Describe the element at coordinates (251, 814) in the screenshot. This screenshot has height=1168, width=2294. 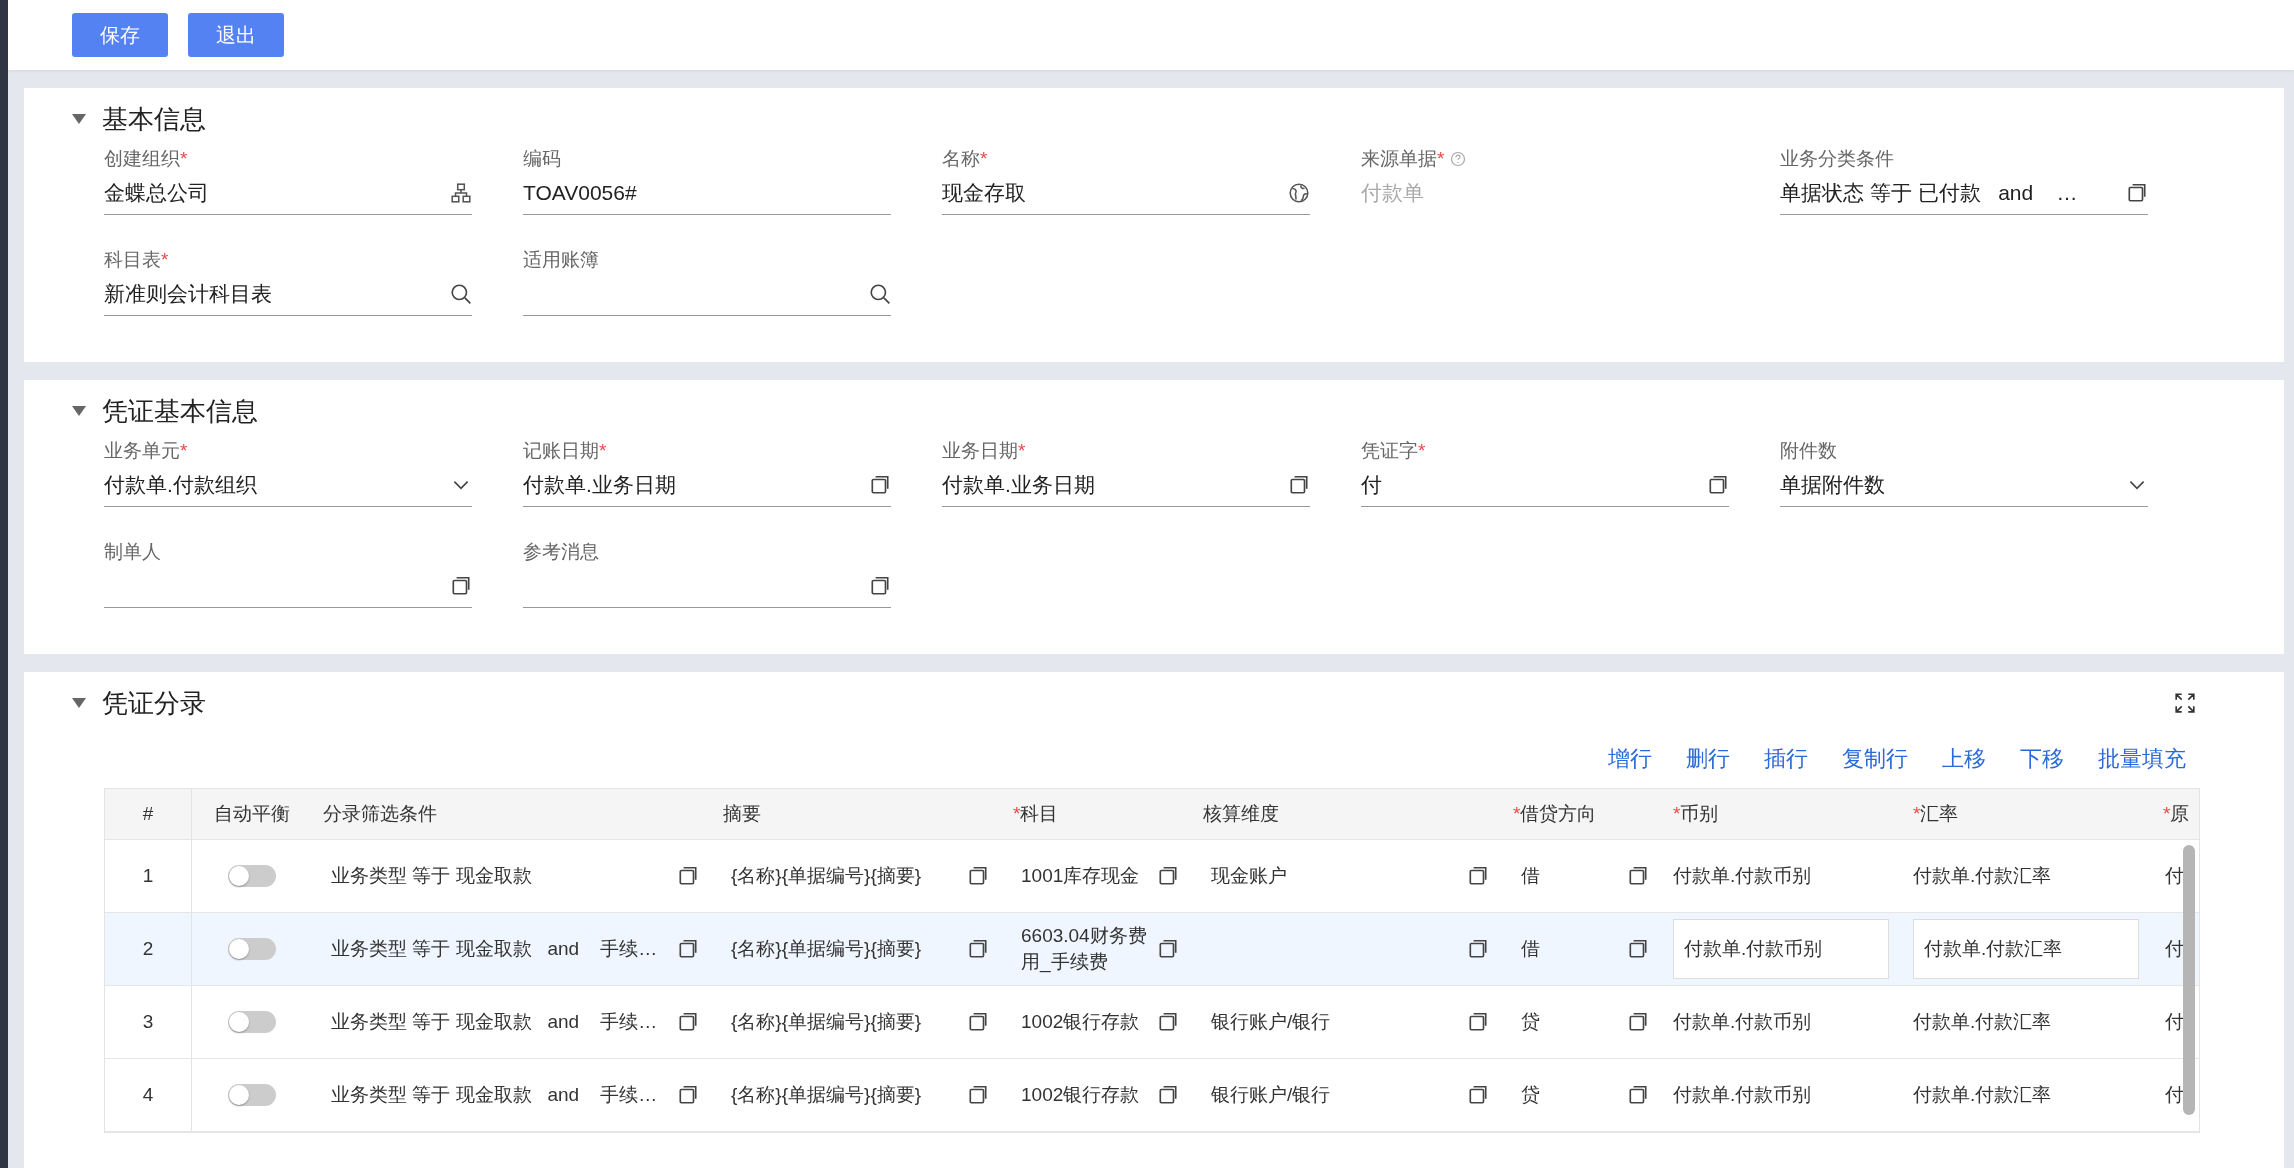
I see `column-header: 自动平衡` at that location.